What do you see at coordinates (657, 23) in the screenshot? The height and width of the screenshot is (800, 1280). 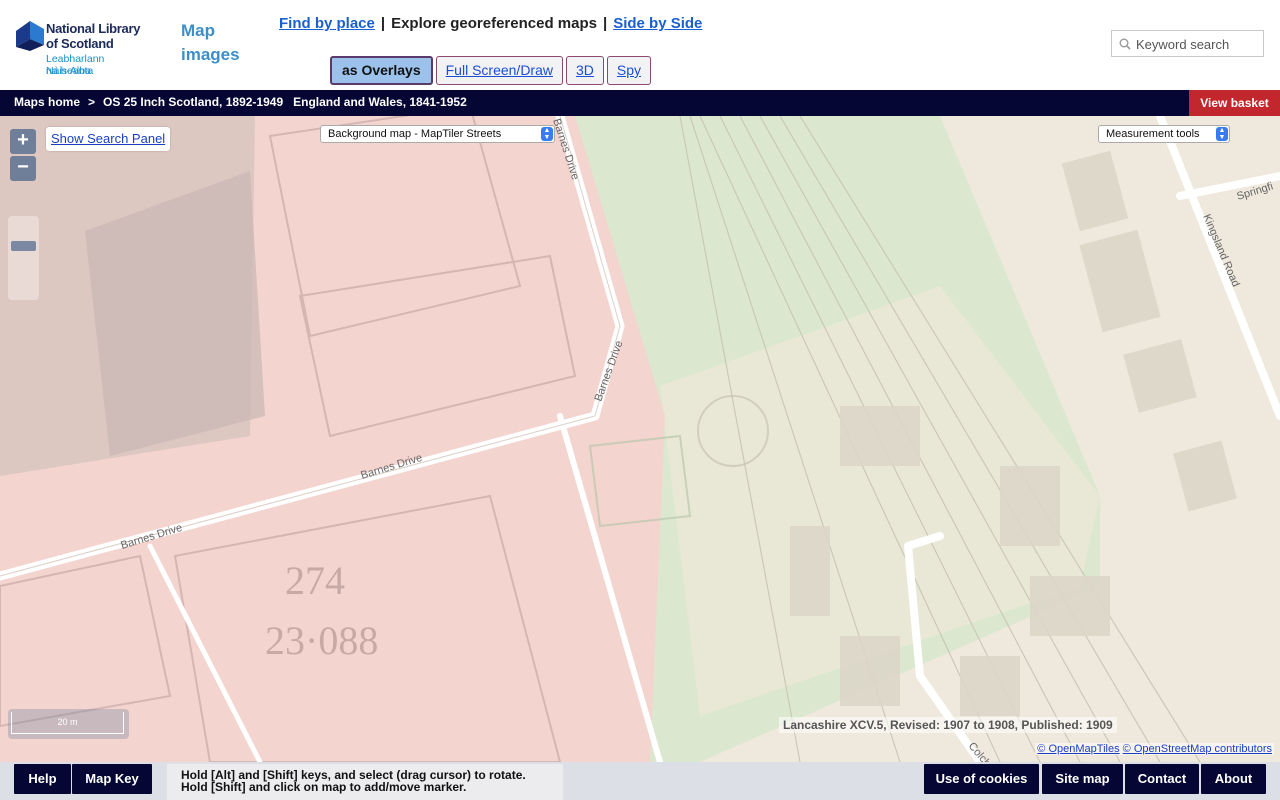 I see `side-by-side-link: Side by Side` at bounding box center [657, 23].